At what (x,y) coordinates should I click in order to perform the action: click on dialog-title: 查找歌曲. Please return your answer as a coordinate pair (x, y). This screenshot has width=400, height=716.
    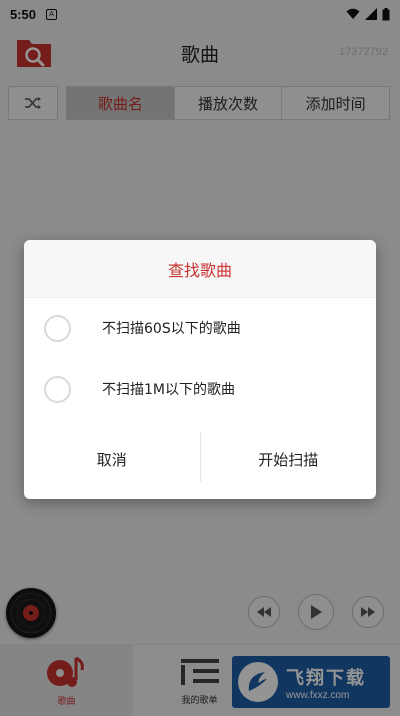
    Looking at the image, I should click on (199, 270).